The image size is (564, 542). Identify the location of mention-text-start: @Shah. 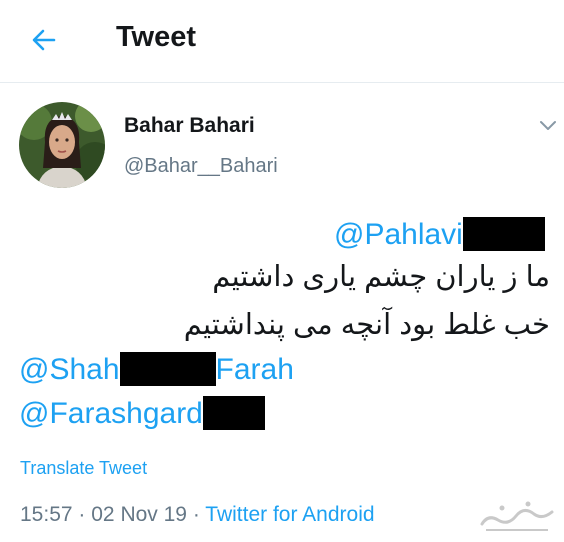
(69, 369).